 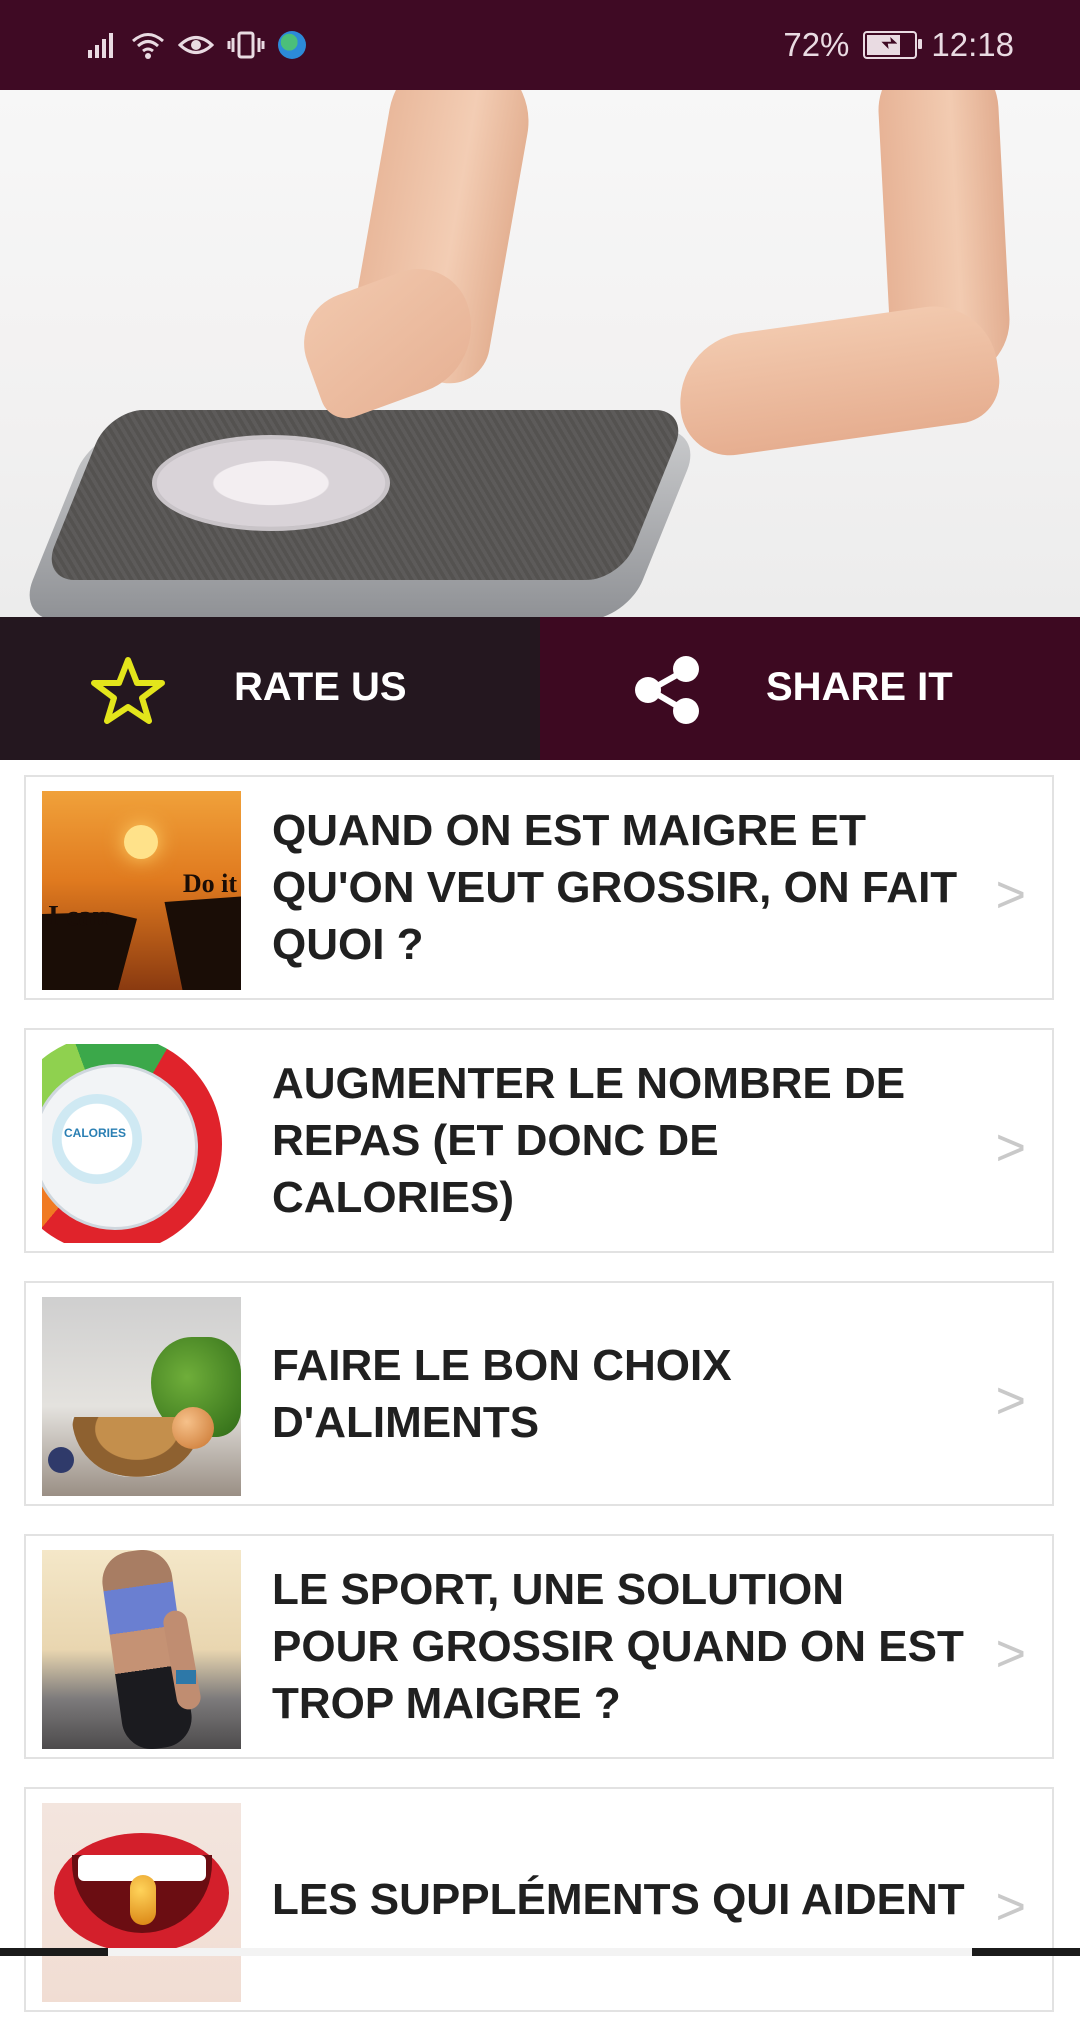 I want to click on vibrate-icon, so click(x=246, y=45).